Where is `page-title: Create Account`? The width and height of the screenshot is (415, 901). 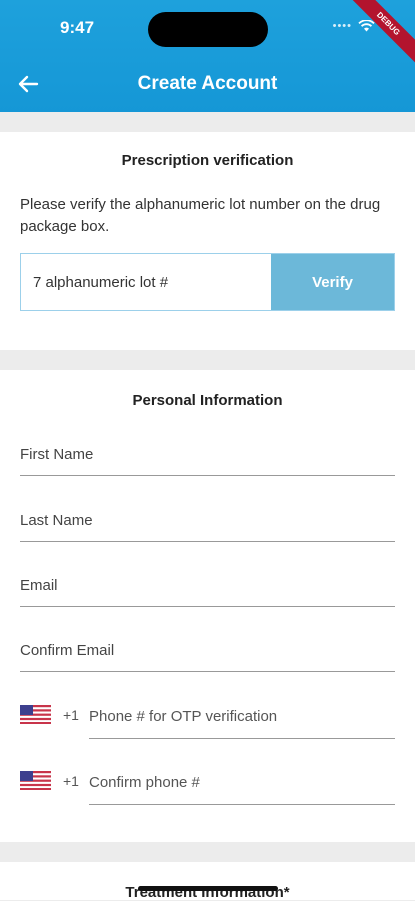 page-title: Create Account is located at coordinates (207, 83).